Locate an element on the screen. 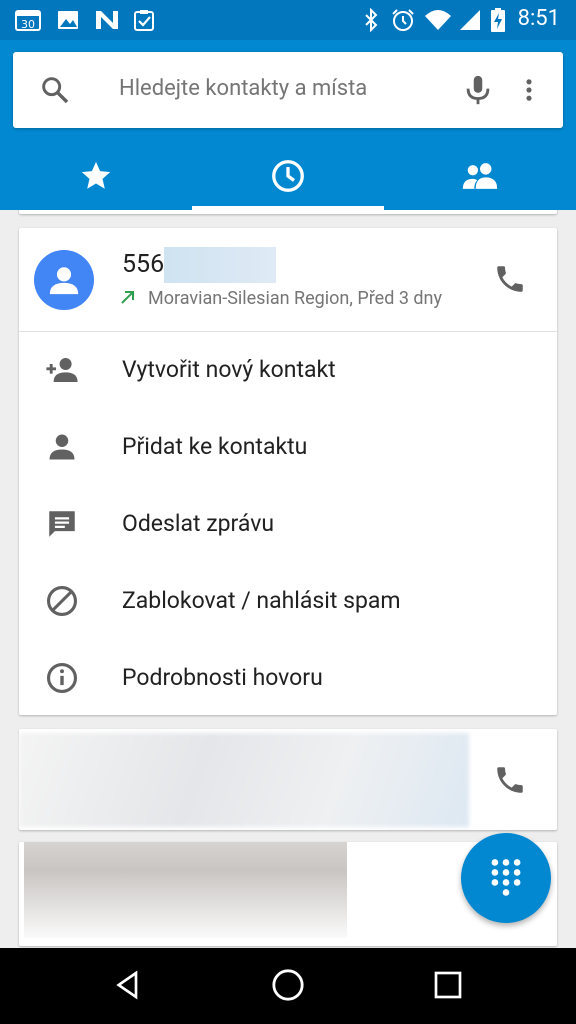 Image resolution: width=576 pixels, height=1024 pixels. navigation-bar is located at coordinates (288, 986).